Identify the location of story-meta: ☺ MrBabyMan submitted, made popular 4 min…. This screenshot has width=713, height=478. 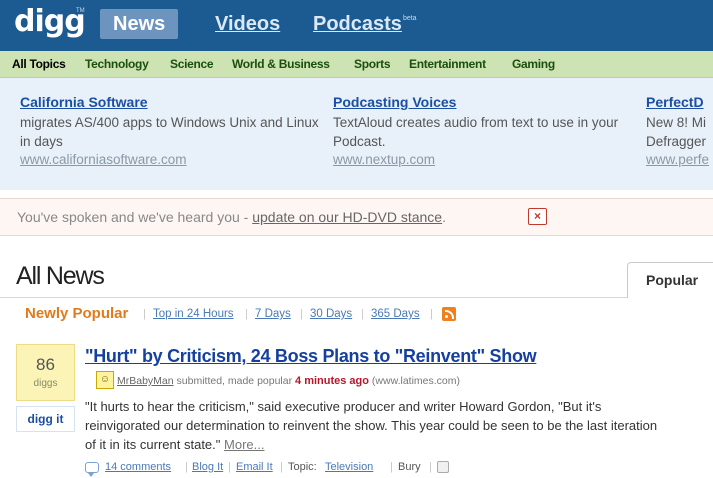
(278, 380).